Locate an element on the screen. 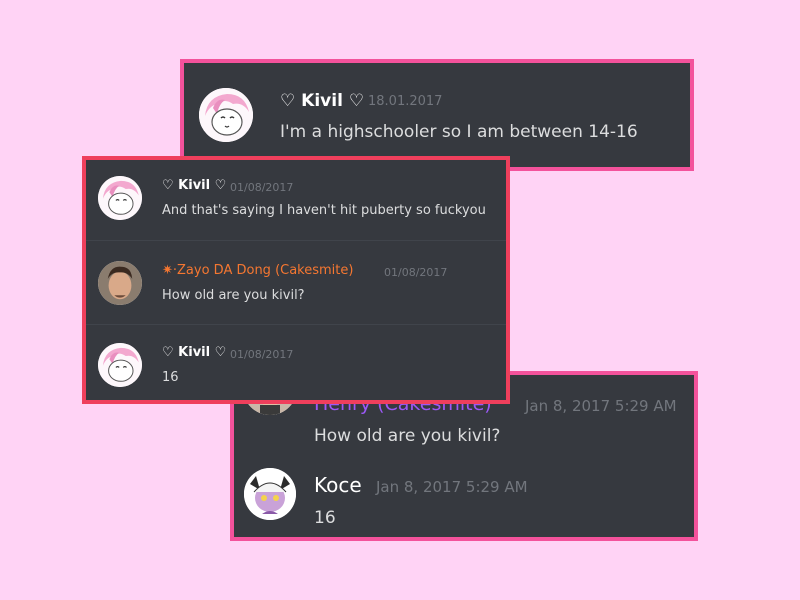 The height and width of the screenshot is (600, 800). message-author: Koce is located at coordinates (338, 485).